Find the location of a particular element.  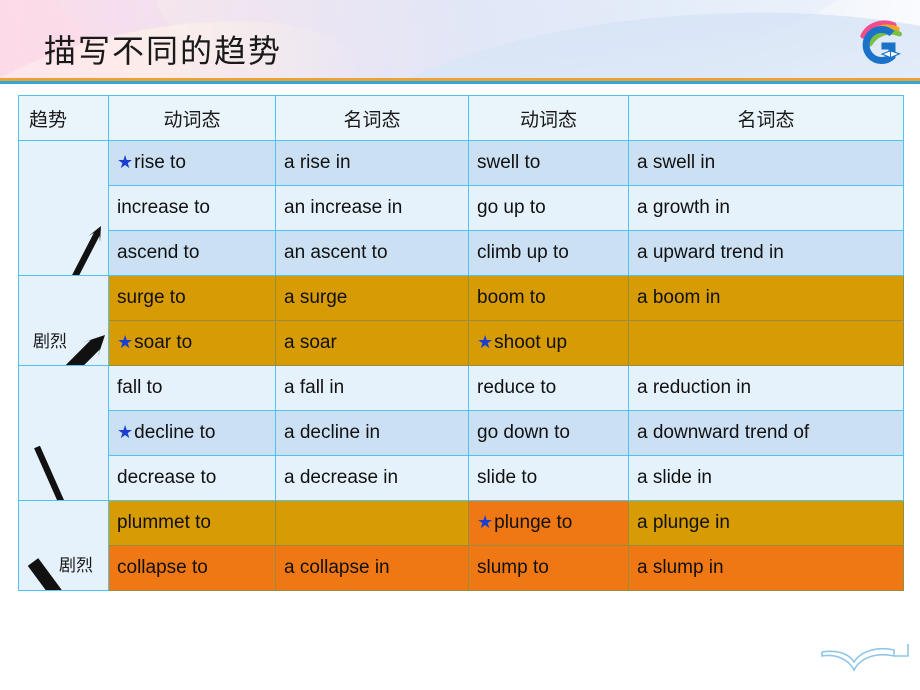

g-book-logo-icon is located at coordinates (881, 42).